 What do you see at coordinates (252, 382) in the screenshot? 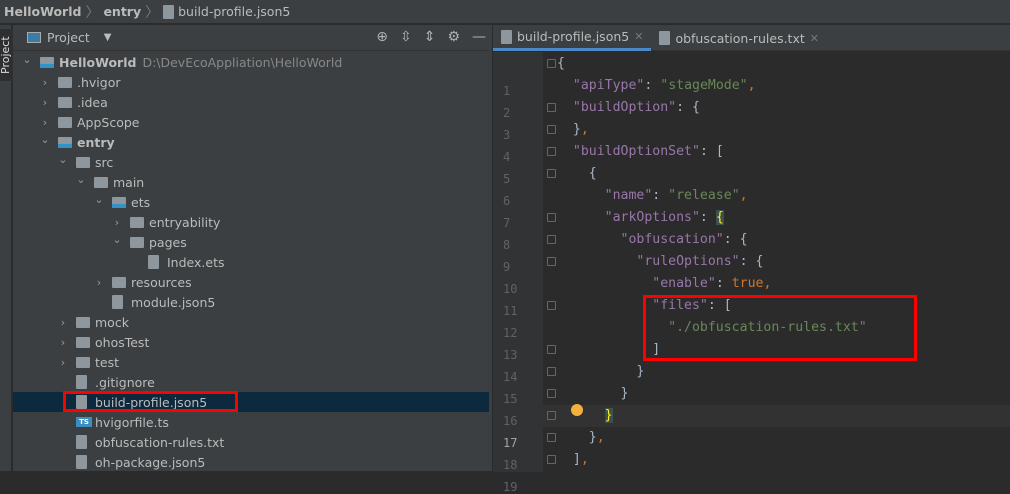
I see `tree-item: .gitignore` at bounding box center [252, 382].